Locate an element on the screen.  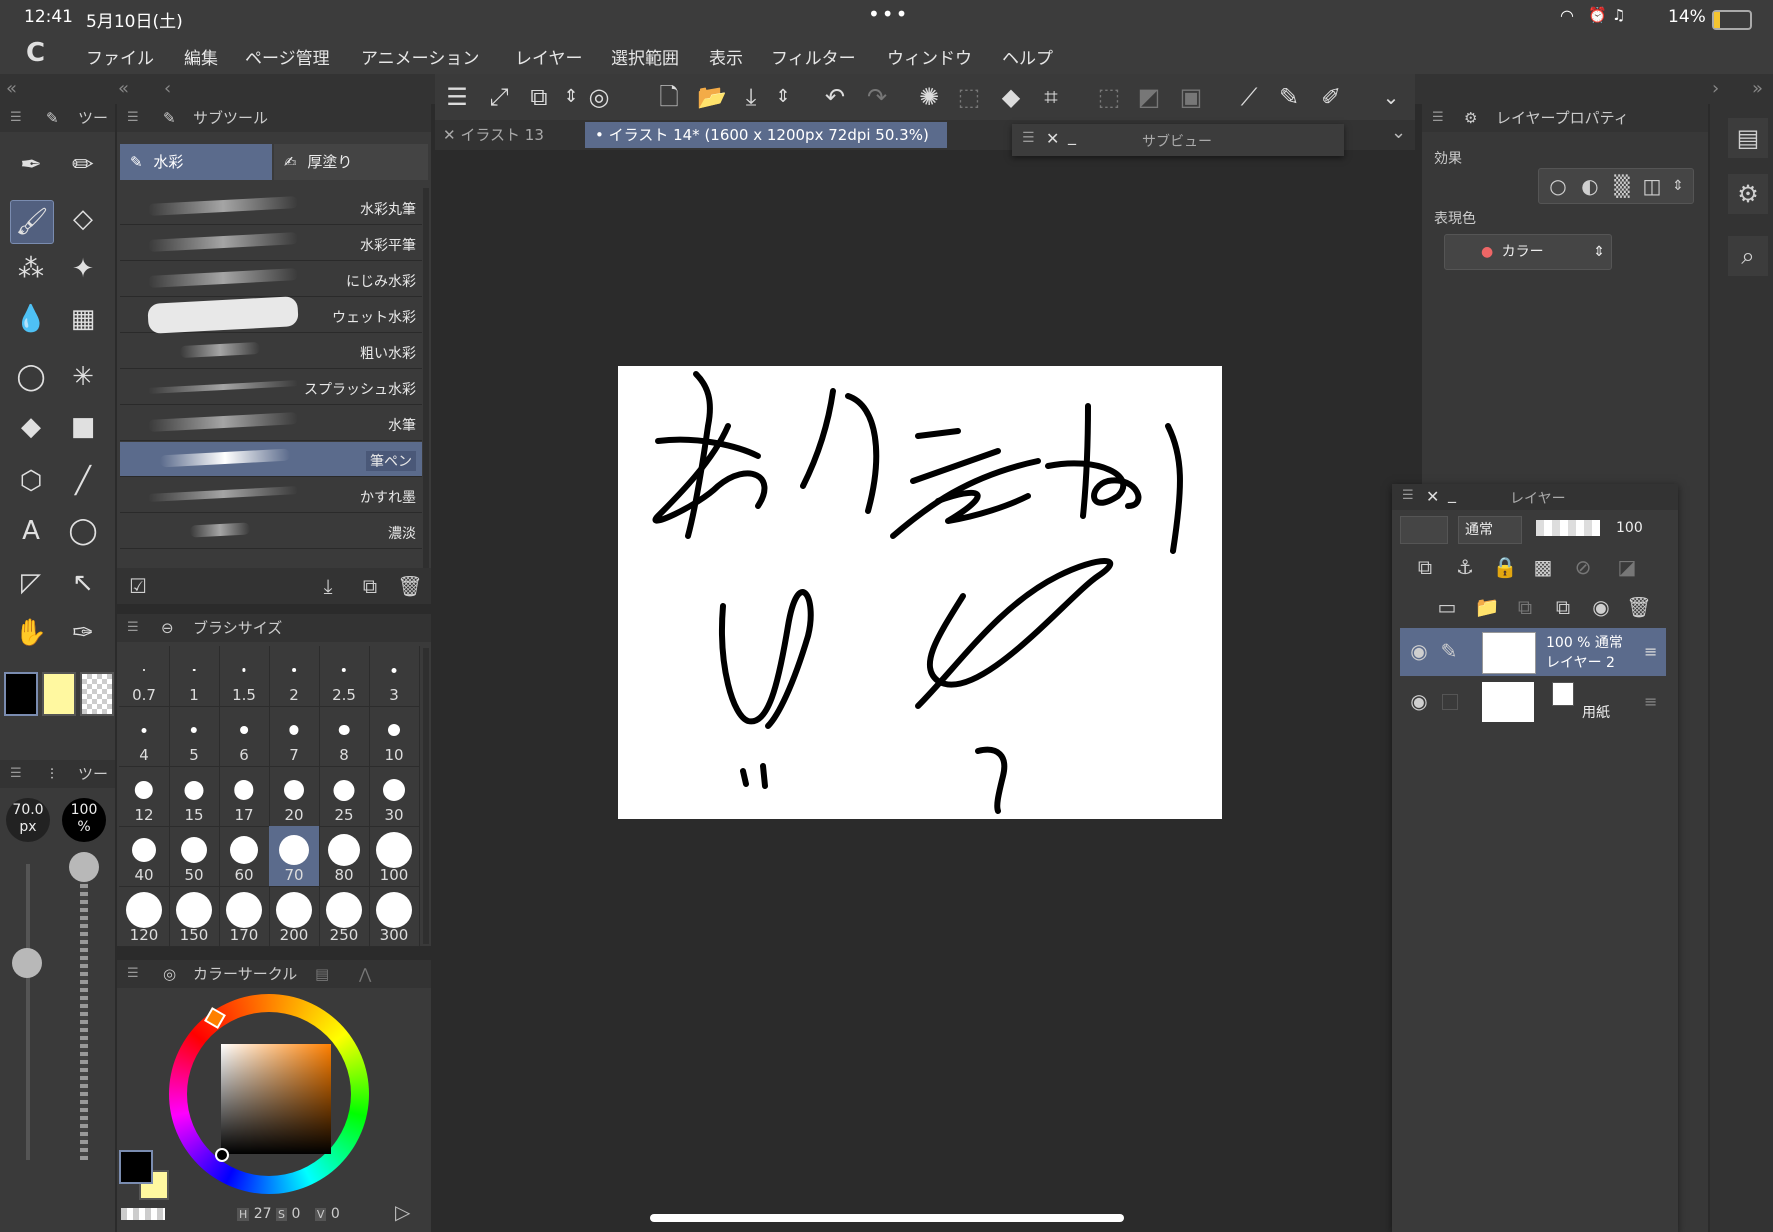
color-slider-tab-icon: ⋀ is located at coordinates (365, 974).